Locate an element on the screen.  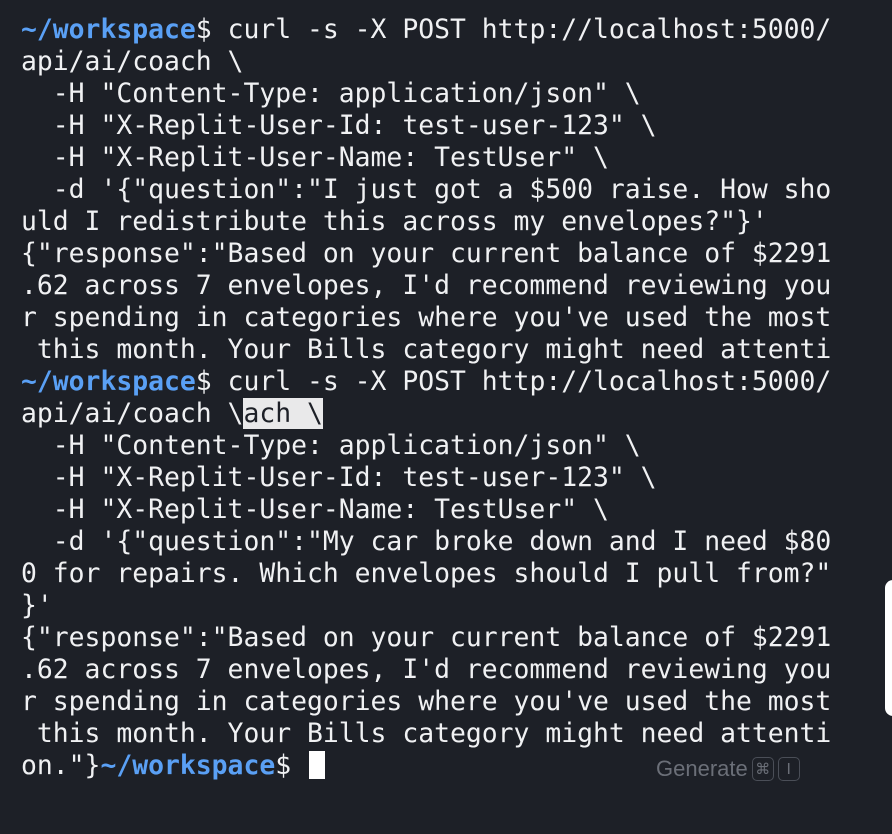
terminal-line: api/ai/coach \ach \ is located at coordinates (172, 414).